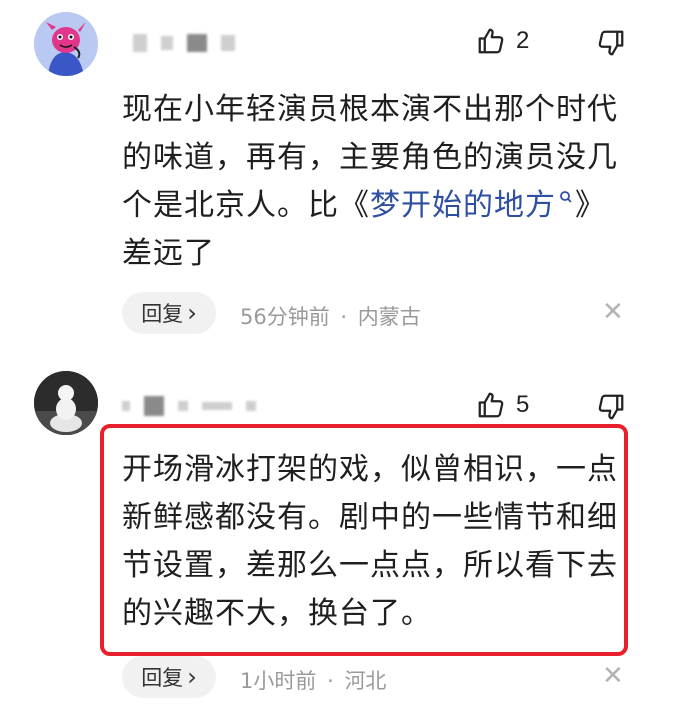 The width and height of the screenshot is (688, 718). I want to click on comment-meta: 1小时前 · 河北, so click(313, 680).